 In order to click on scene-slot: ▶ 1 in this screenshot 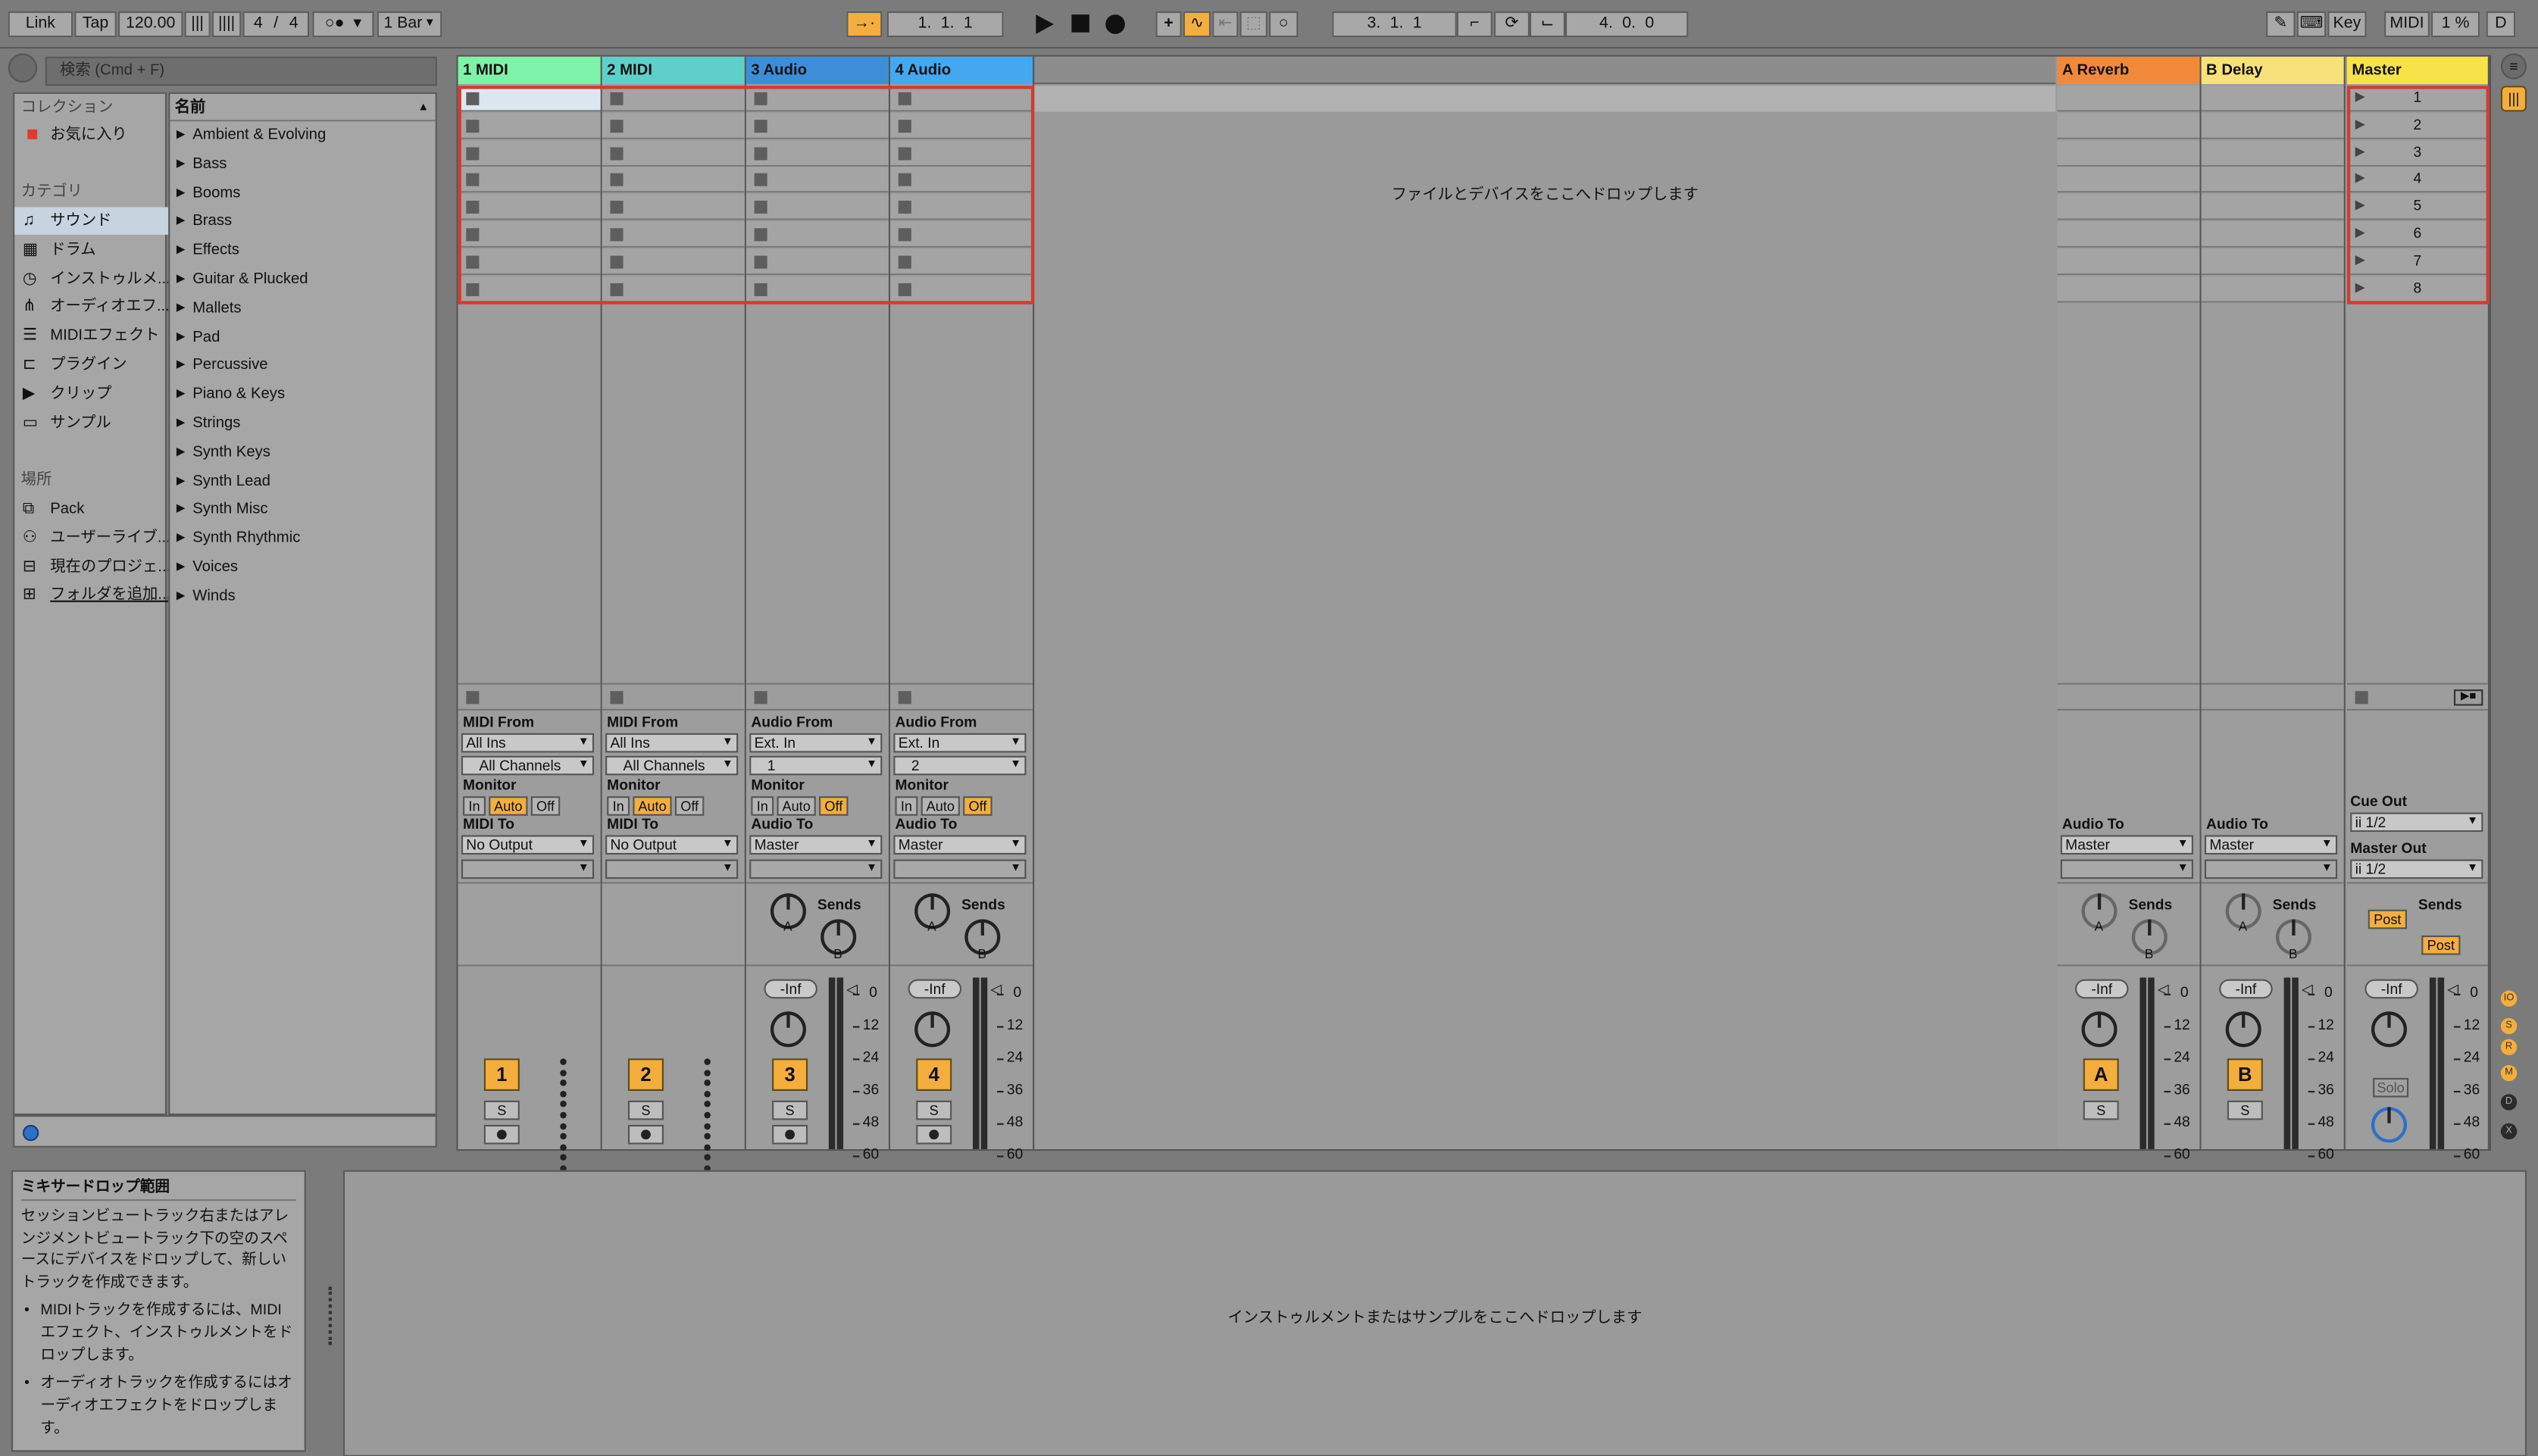, I will do `click(2417, 99)`.